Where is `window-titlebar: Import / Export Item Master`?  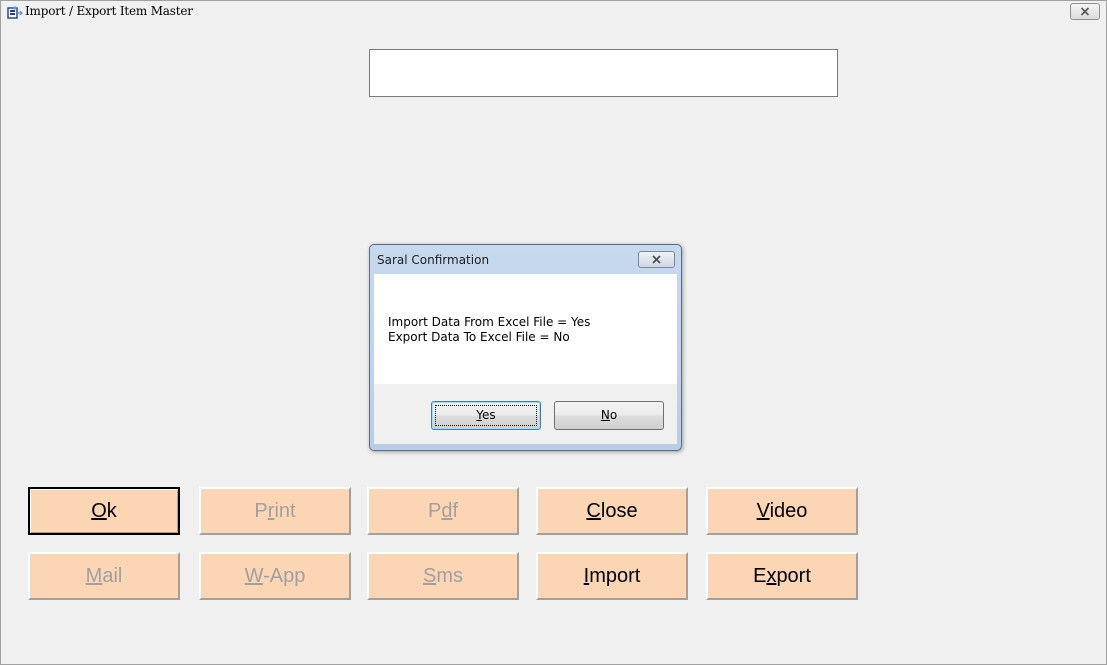 window-titlebar: Import / Export Item Master is located at coordinates (553, 12).